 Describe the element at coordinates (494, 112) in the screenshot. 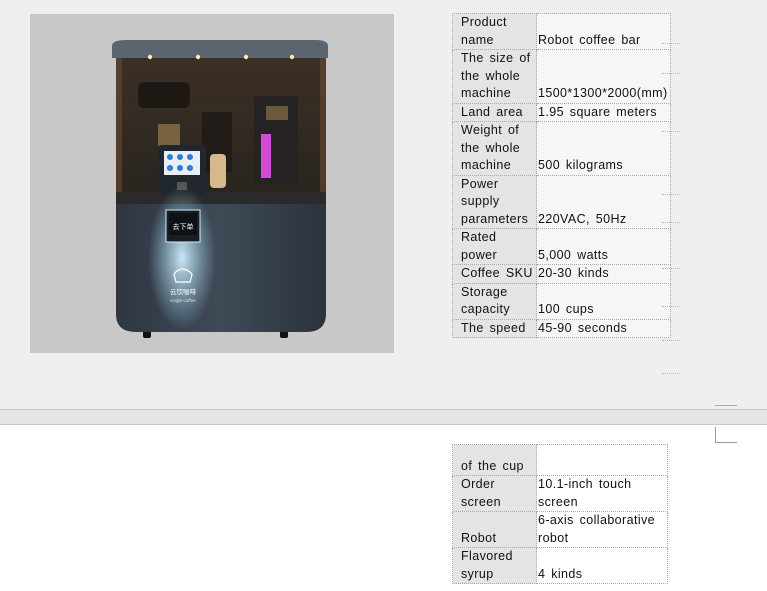

I see `spec-label: Land area` at that location.